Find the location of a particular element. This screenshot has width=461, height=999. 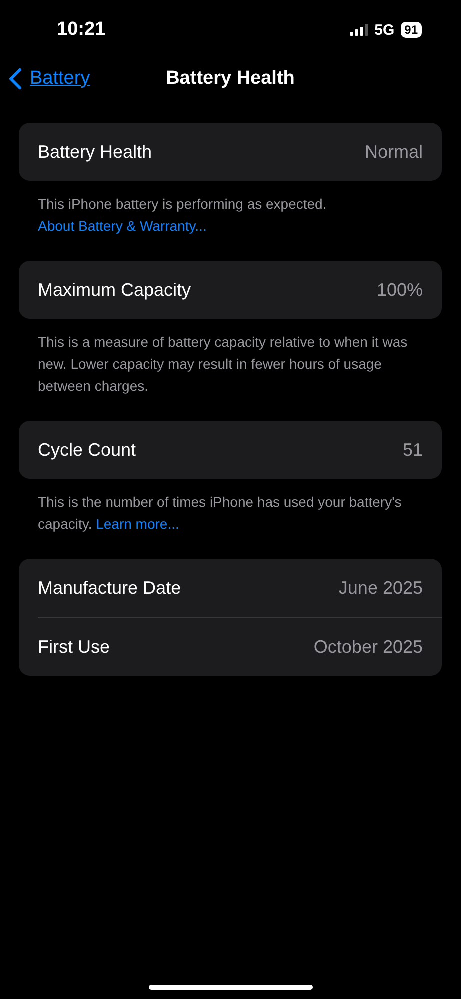

row-label: Manufacture Date is located at coordinates (110, 588).